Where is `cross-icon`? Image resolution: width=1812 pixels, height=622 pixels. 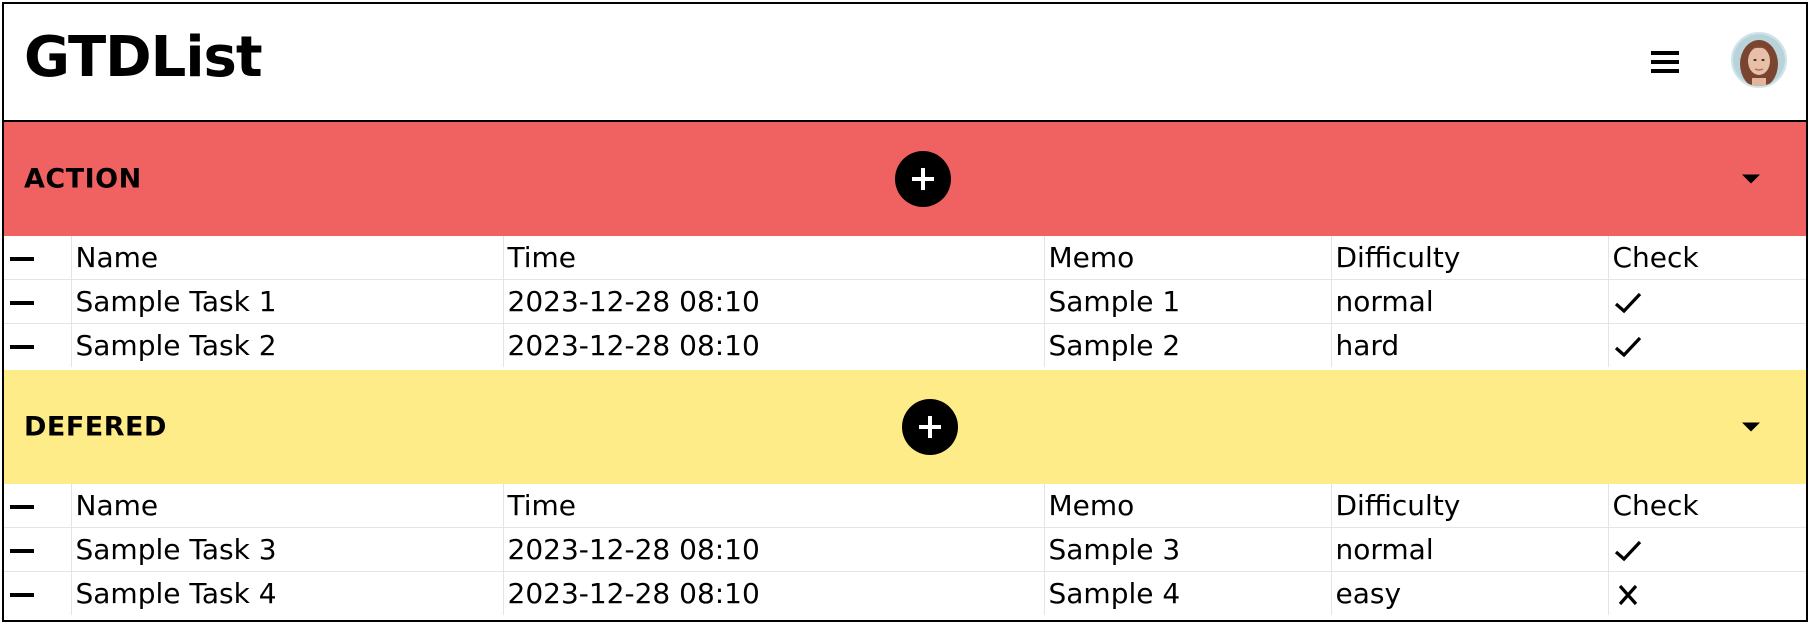 cross-icon is located at coordinates (1628, 595).